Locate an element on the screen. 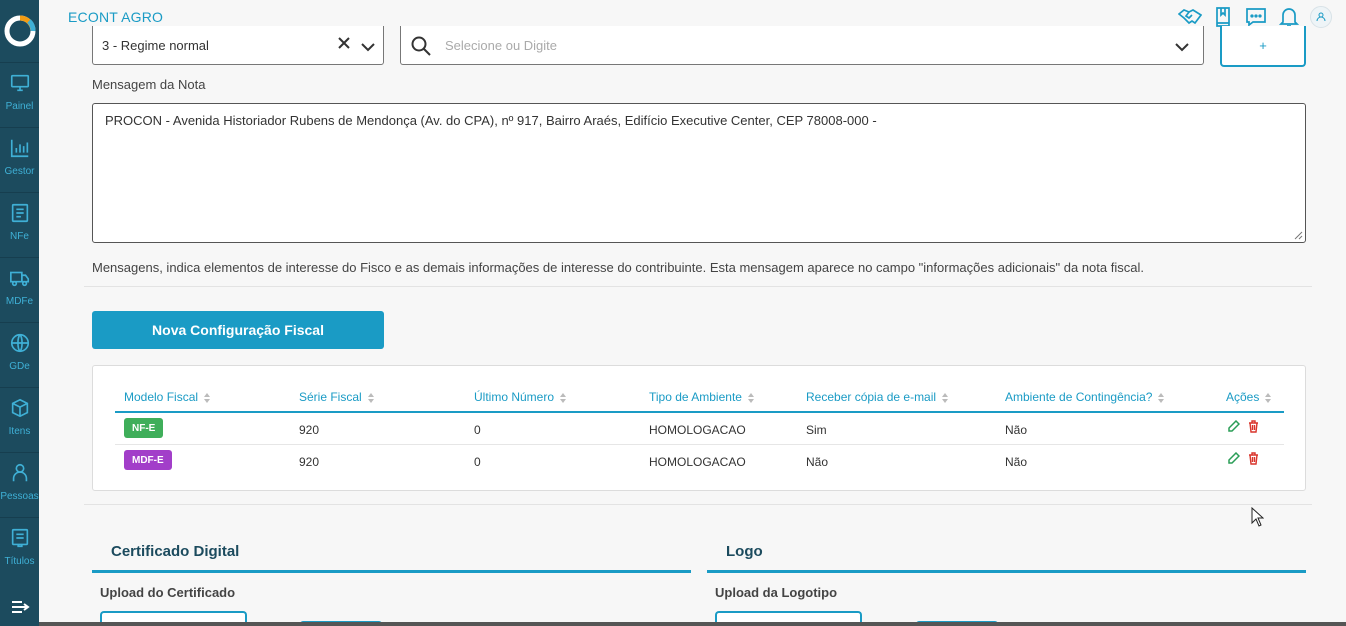  truck-icon is located at coordinates (19, 279).